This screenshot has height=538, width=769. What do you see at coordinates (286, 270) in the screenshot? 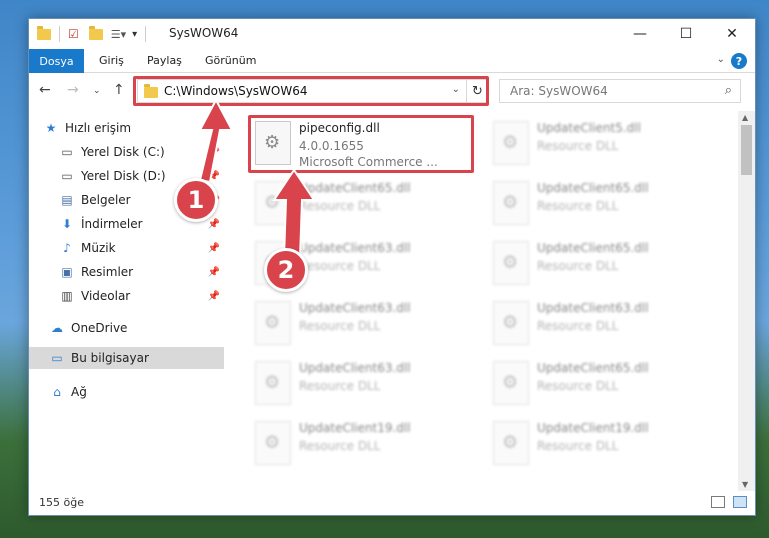
I see `step-badge-2: 2` at bounding box center [286, 270].